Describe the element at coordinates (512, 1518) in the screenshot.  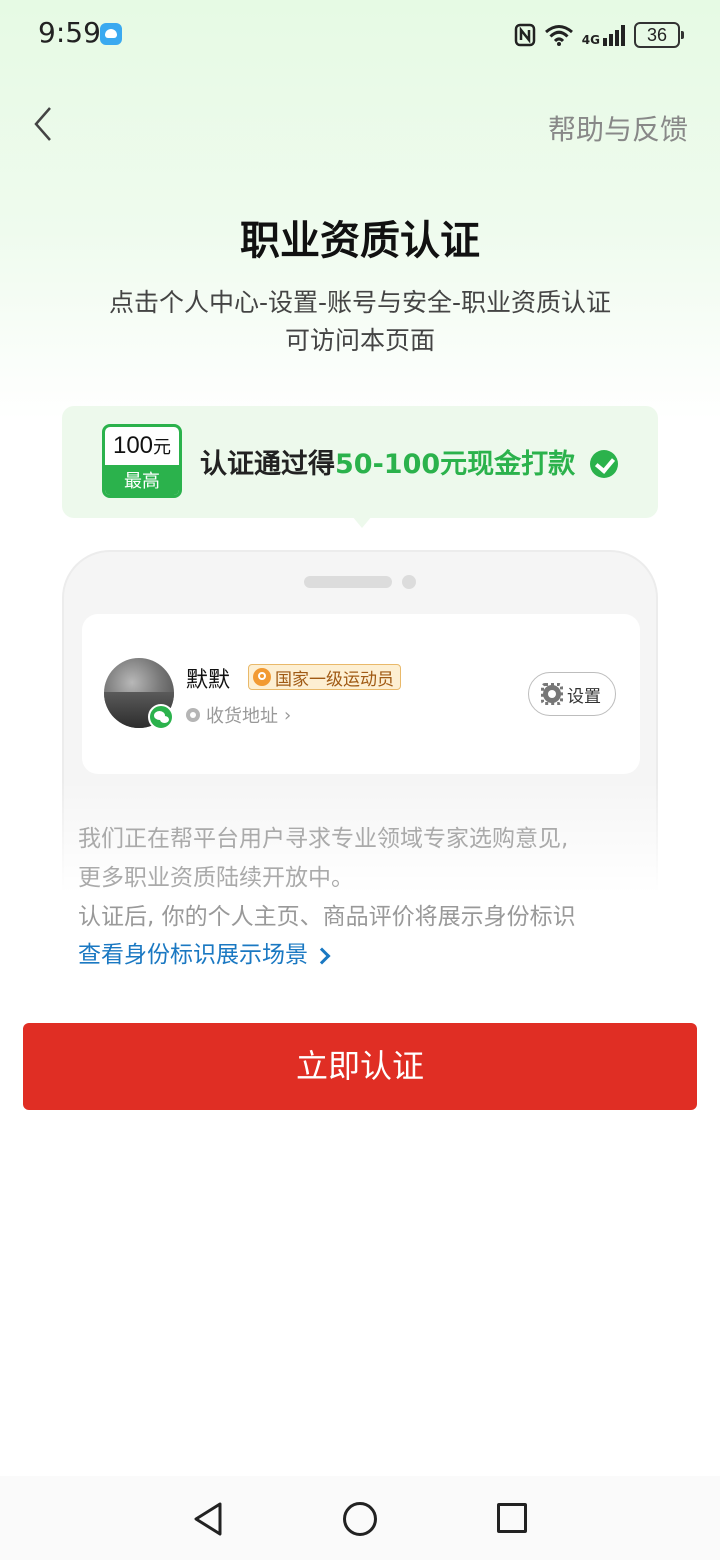
I see `nav-recents-icon` at that location.